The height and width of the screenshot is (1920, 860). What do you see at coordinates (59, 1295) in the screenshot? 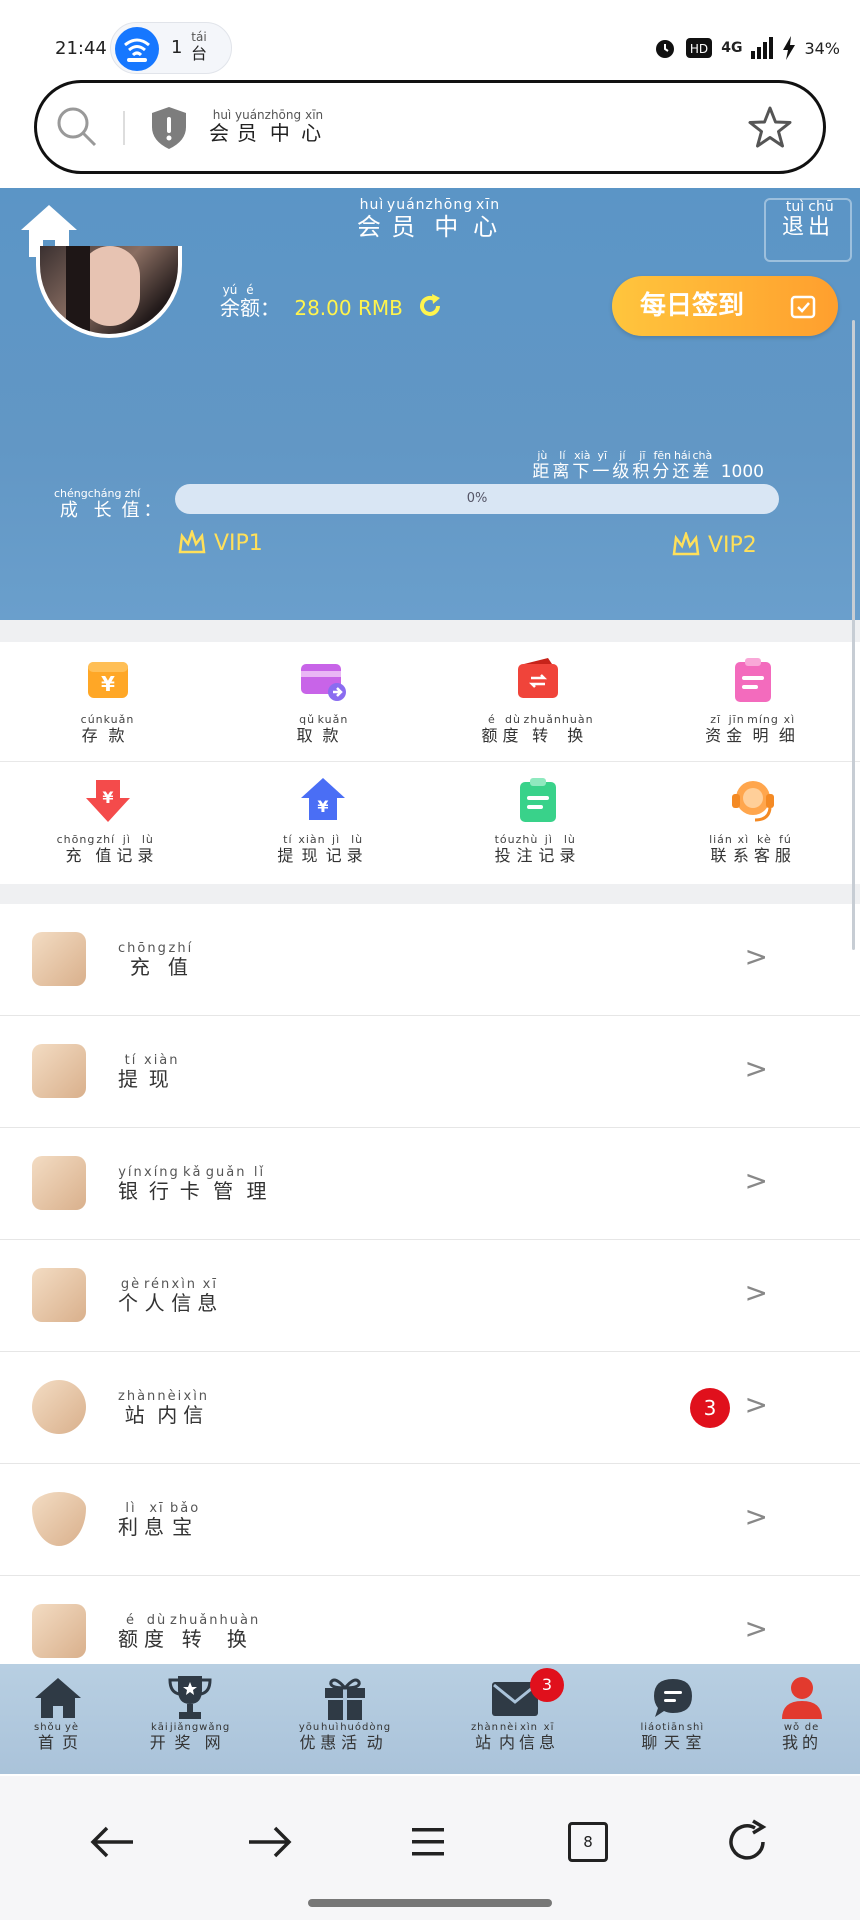
I see `user-icon` at bounding box center [59, 1295].